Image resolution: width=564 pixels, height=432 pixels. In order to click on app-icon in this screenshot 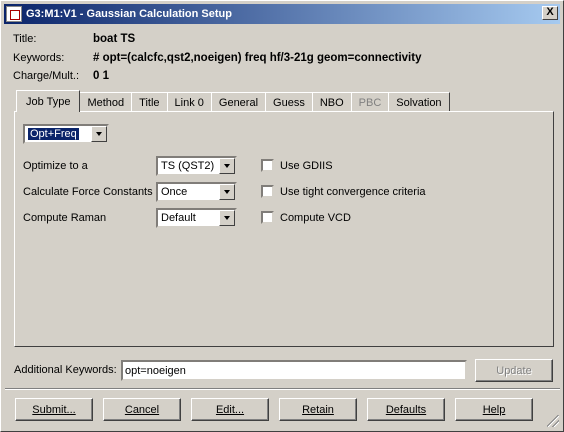, I will do `click(14, 14)`.